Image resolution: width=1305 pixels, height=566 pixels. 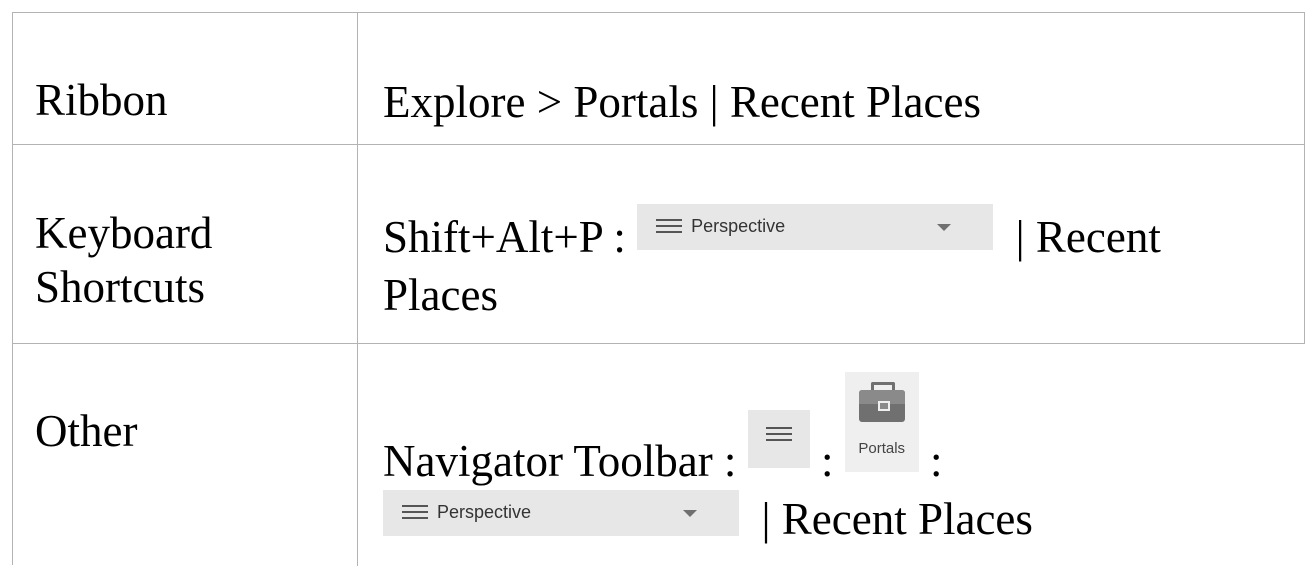 What do you see at coordinates (120, 287) in the screenshot?
I see `keyboard-label-line2: Shortcuts` at bounding box center [120, 287].